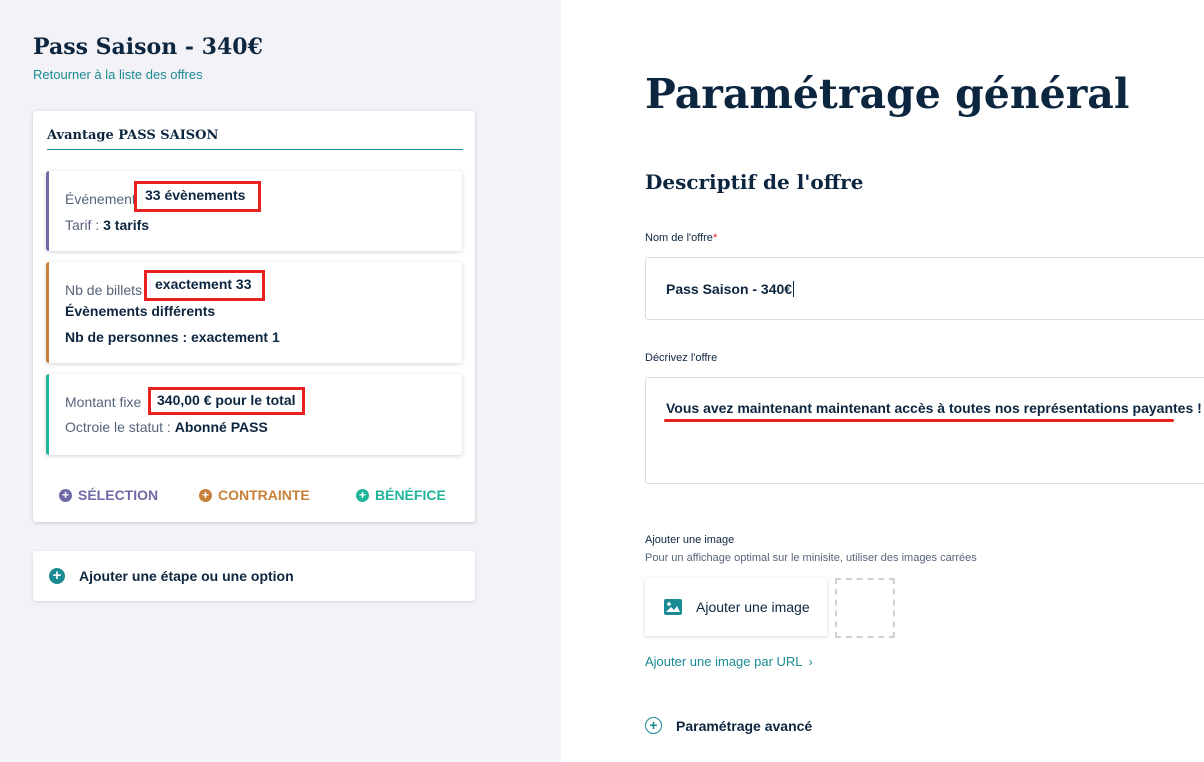 This screenshot has height=762, width=1204. I want to click on distinct-events-text: Évènements différents, so click(140, 311).